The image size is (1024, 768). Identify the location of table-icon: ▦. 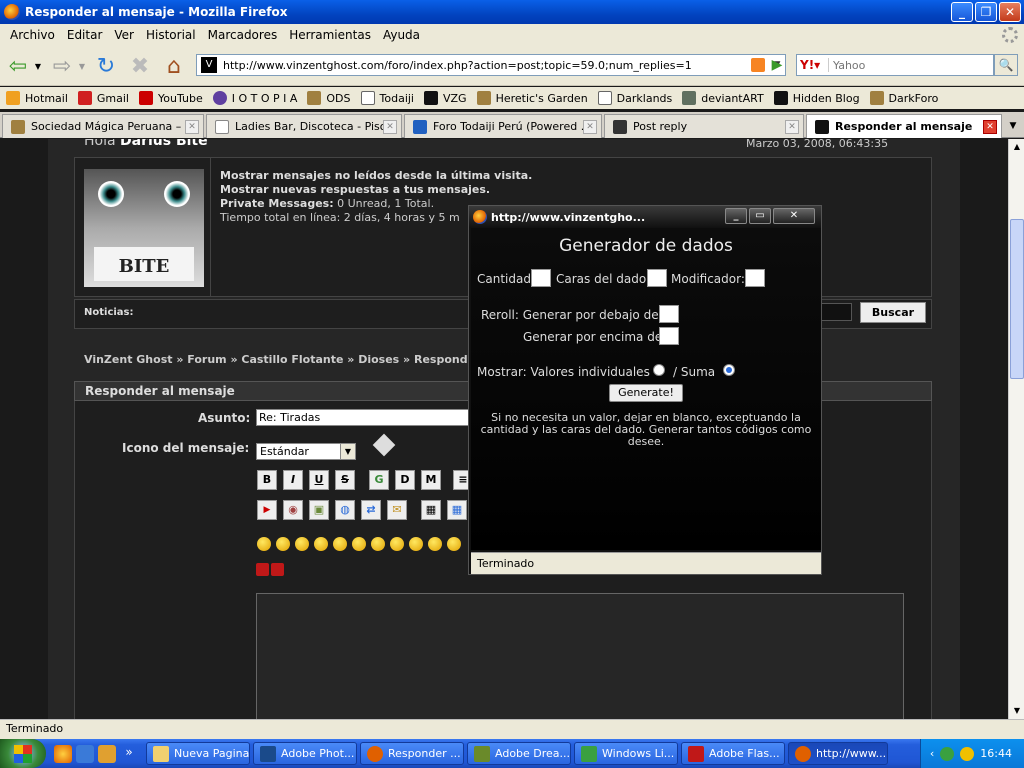
(431, 510).